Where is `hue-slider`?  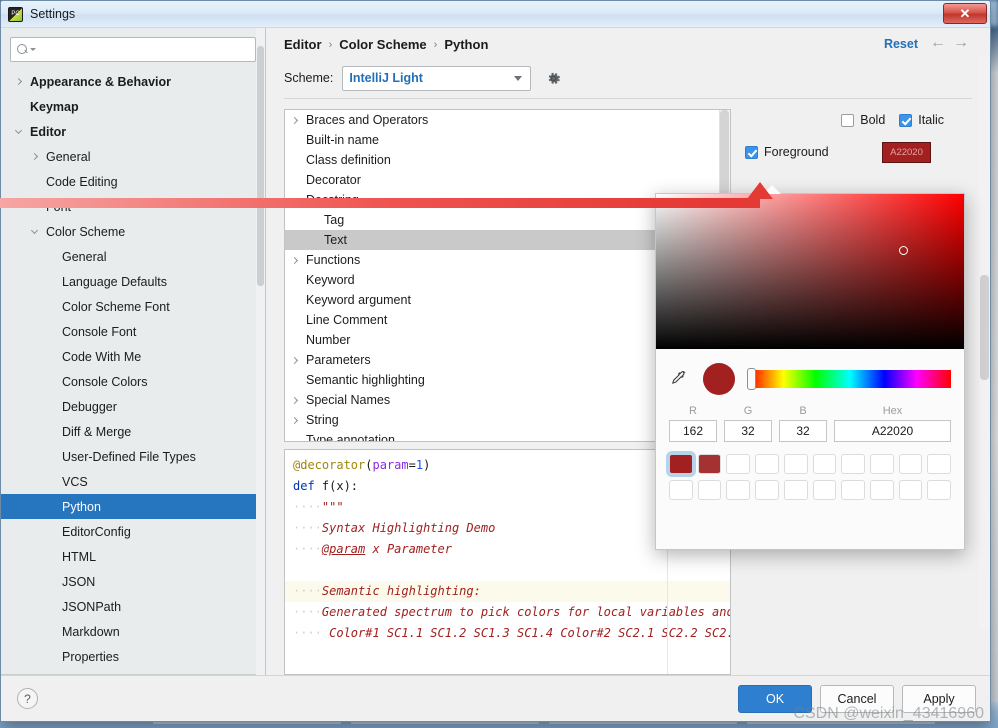 hue-slider is located at coordinates (849, 379).